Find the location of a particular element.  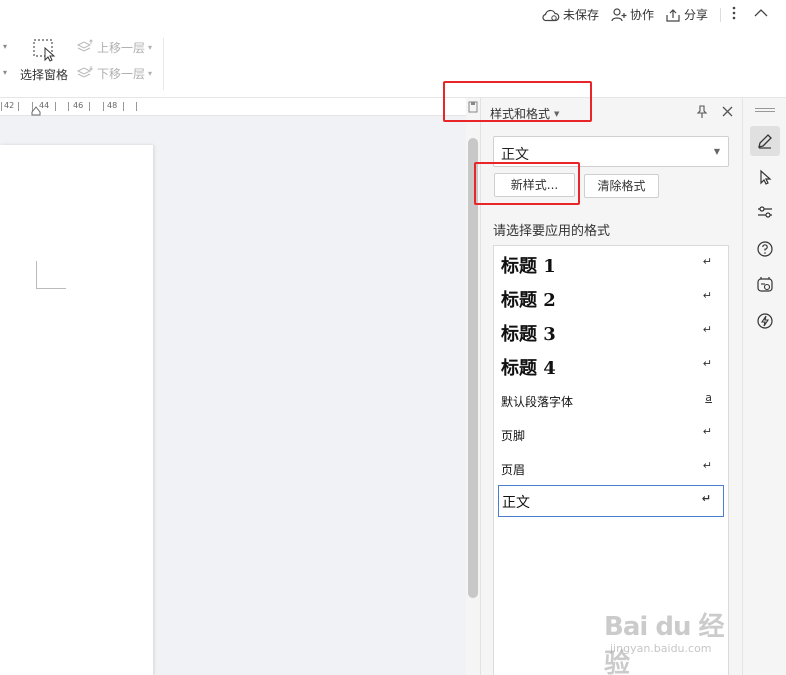

move-down-layer-button: 下移一层 ▾ is located at coordinates (114, 73).